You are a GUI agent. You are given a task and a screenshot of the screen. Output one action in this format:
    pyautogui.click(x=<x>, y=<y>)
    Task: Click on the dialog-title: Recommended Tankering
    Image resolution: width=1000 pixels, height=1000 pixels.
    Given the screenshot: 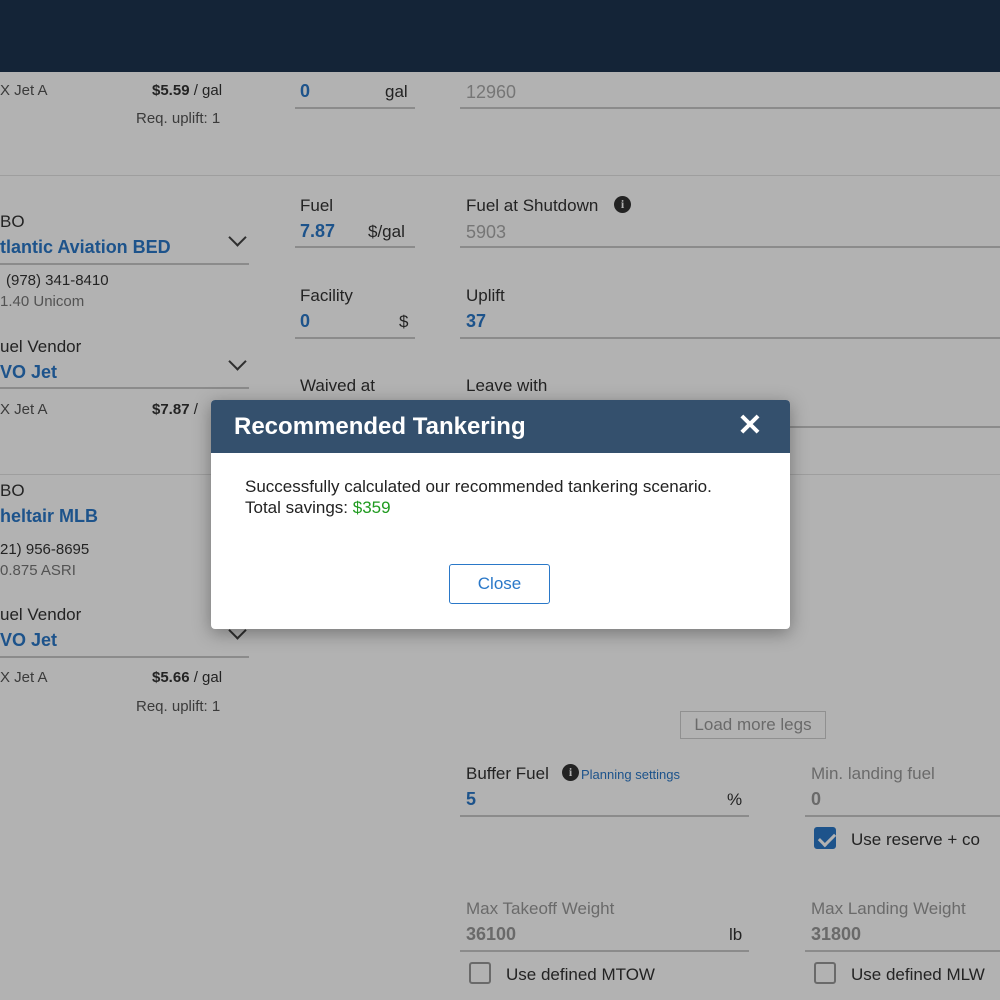 What is the action you would take?
    pyautogui.click(x=380, y=426)
    